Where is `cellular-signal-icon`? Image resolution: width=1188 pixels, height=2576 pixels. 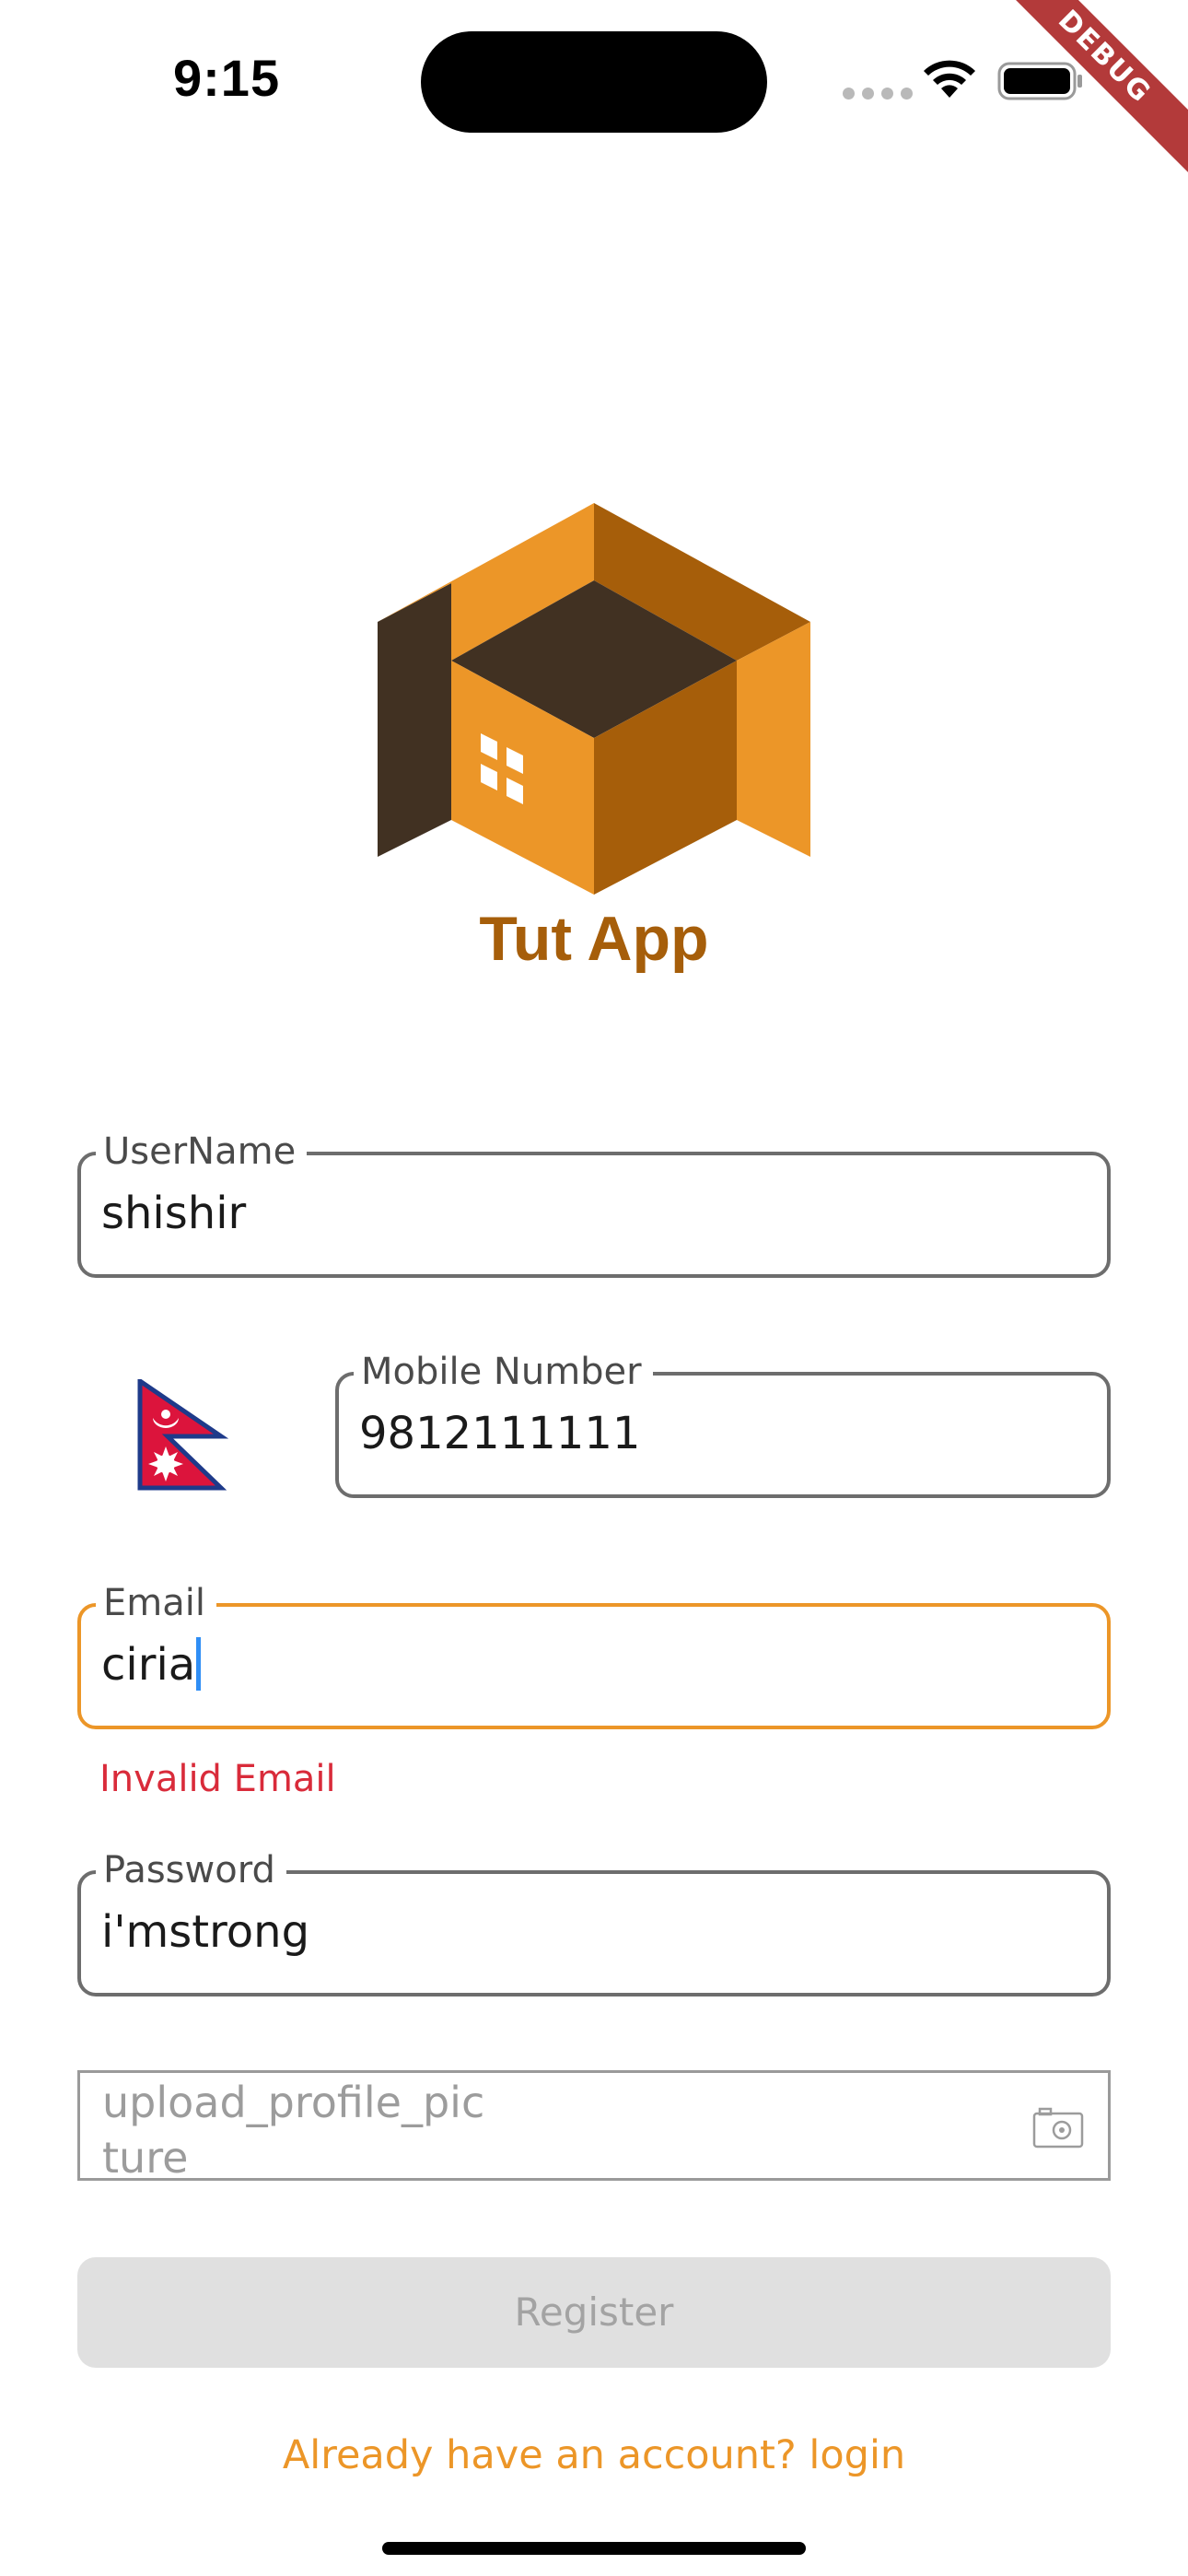
cellular-signal-icon is located at coordinates (878, 94).